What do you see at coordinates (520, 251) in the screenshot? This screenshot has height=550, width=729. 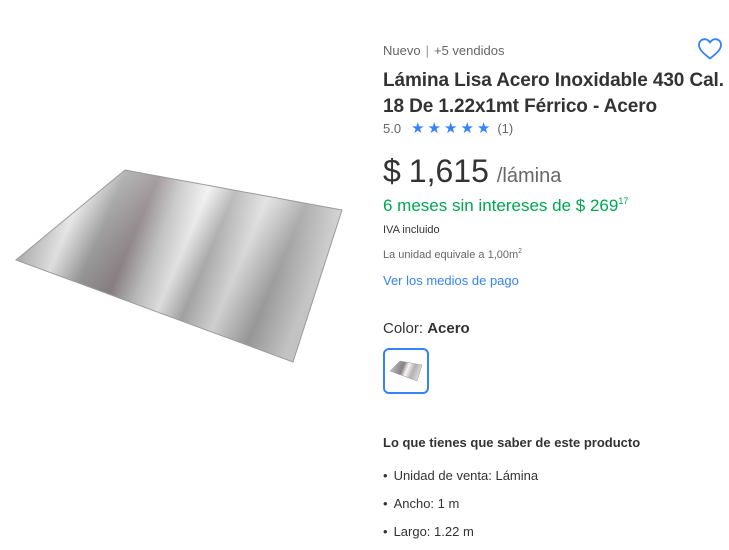 I see `unit-equivalence-sup: 2` at bounding box center [520, 251].